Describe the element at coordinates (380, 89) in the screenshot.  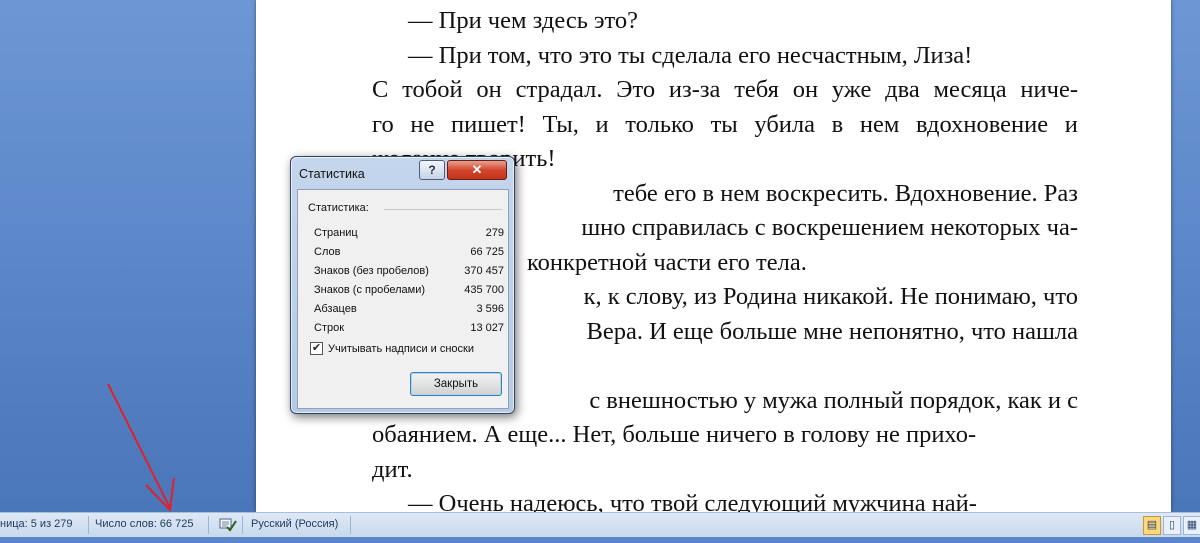
I see `word: С` at that location.